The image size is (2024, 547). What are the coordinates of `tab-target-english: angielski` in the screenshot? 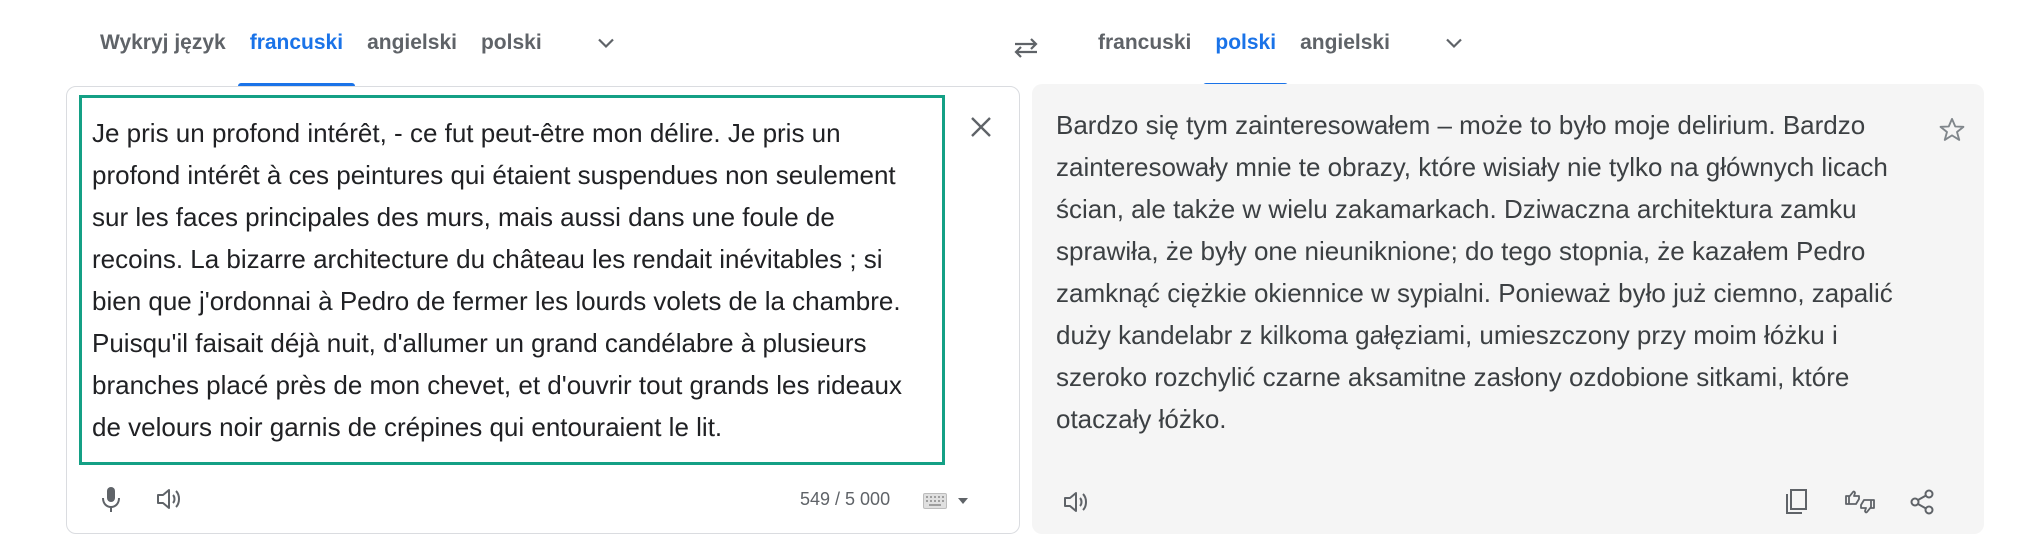 It's located at (1345, 43).